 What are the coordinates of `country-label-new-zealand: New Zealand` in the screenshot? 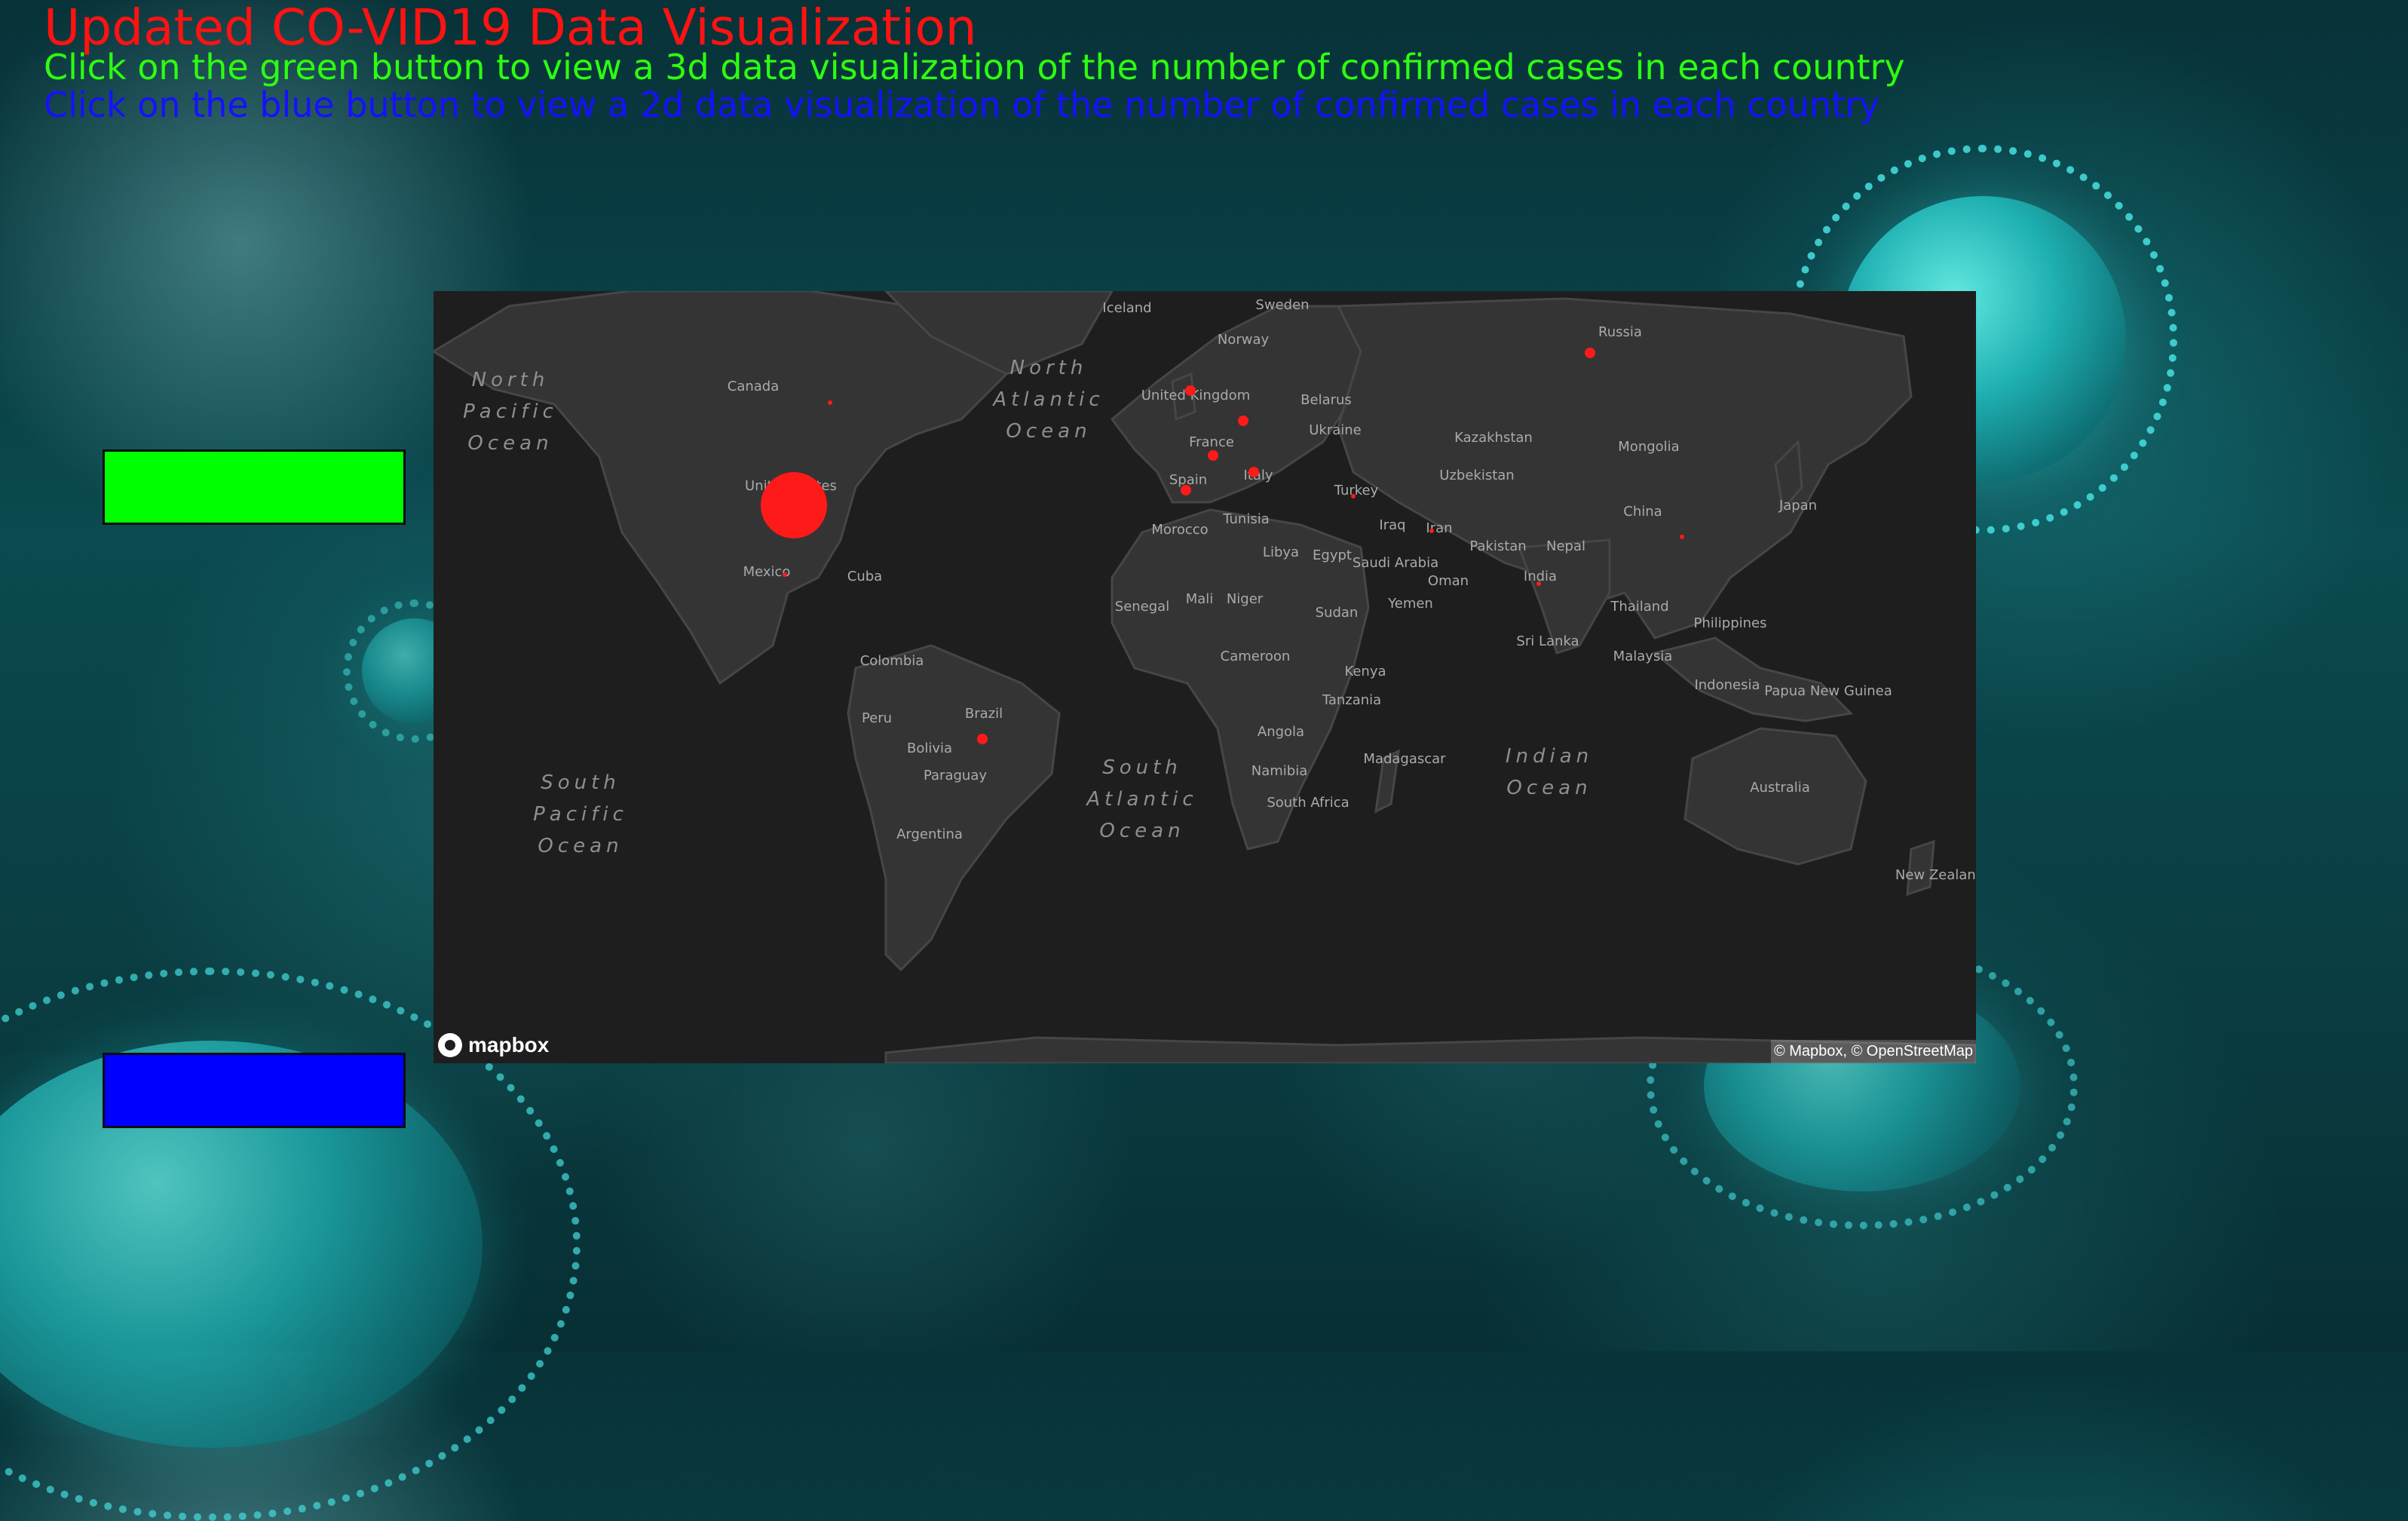 It's located at (1935, 875).